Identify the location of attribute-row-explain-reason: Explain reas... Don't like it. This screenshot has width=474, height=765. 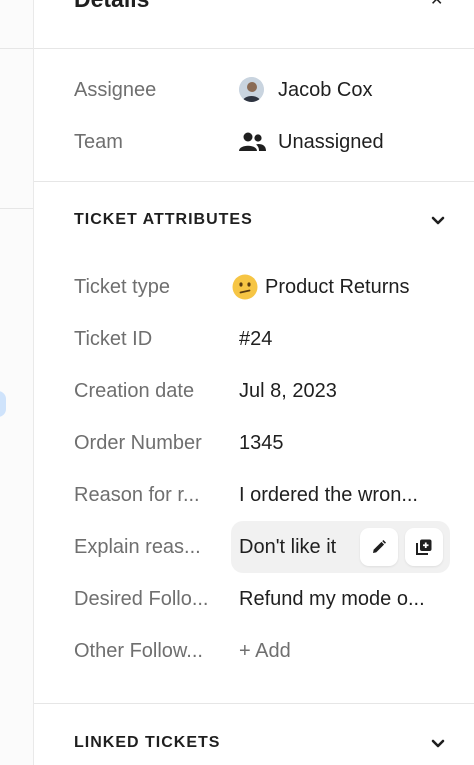
(254, 547).